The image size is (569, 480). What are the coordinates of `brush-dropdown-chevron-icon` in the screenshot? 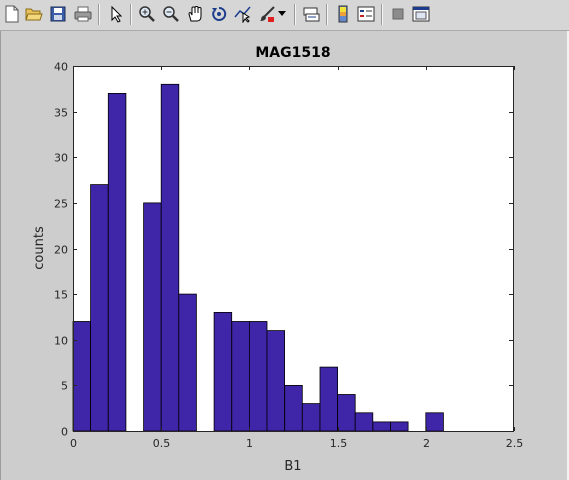 It's located at (282, 14).